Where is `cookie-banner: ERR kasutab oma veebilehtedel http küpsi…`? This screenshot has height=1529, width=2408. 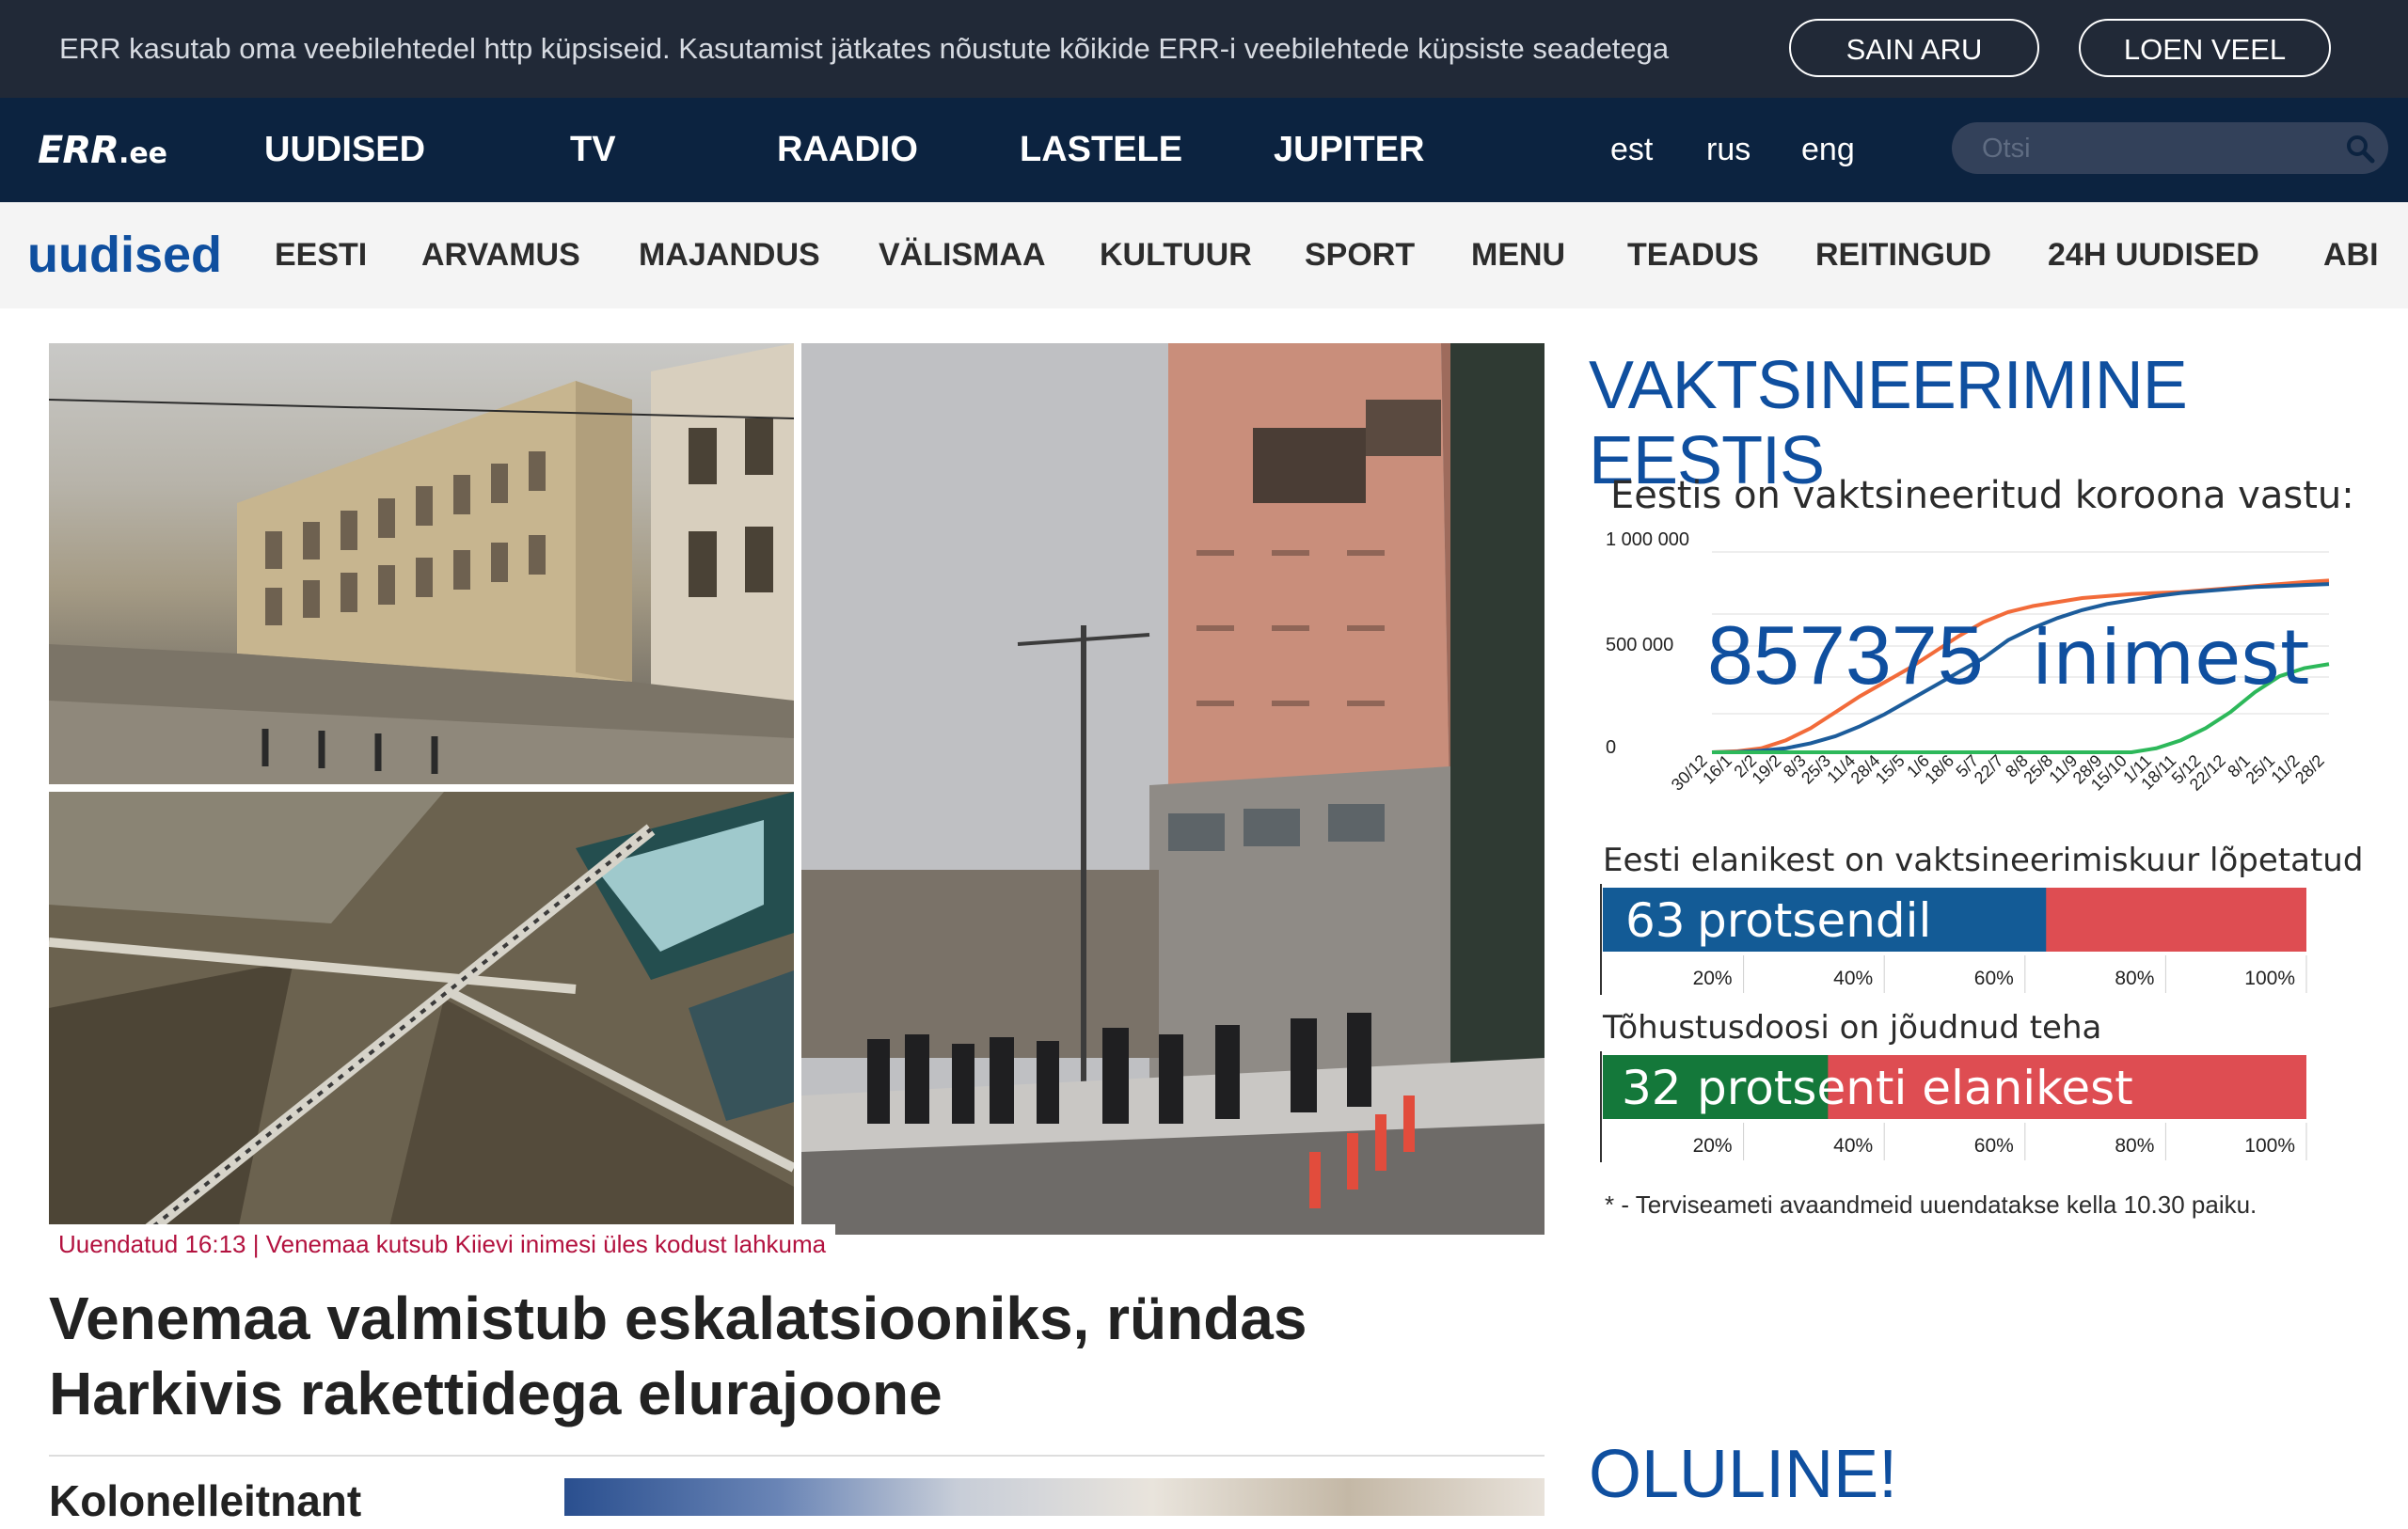 cookie-banner: ERR kasutab oma veebilehtedel http küpsi… is located at coordinates (1204, 49).